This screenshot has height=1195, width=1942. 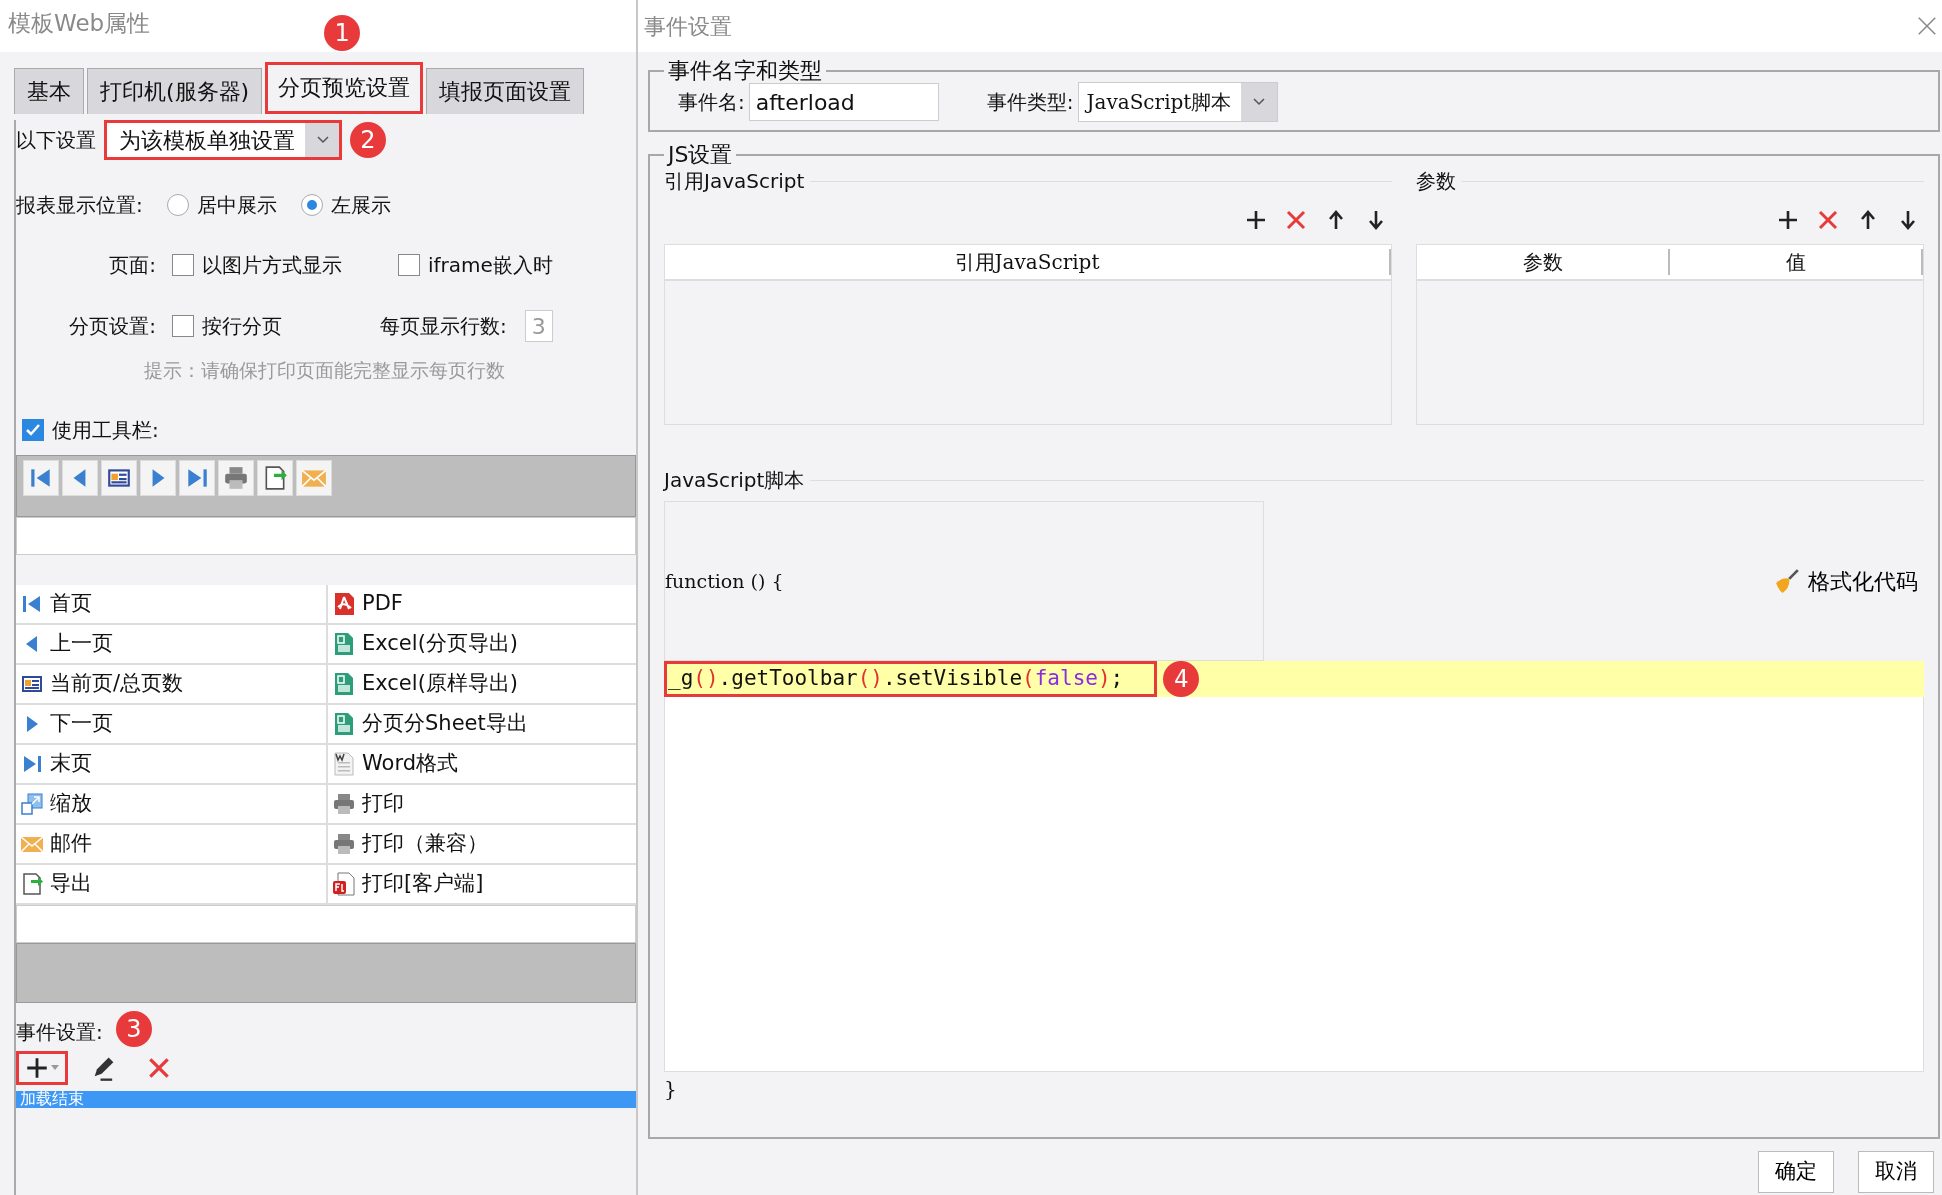 I want to click on list-item: 下一页, so click(x=81, y=723).